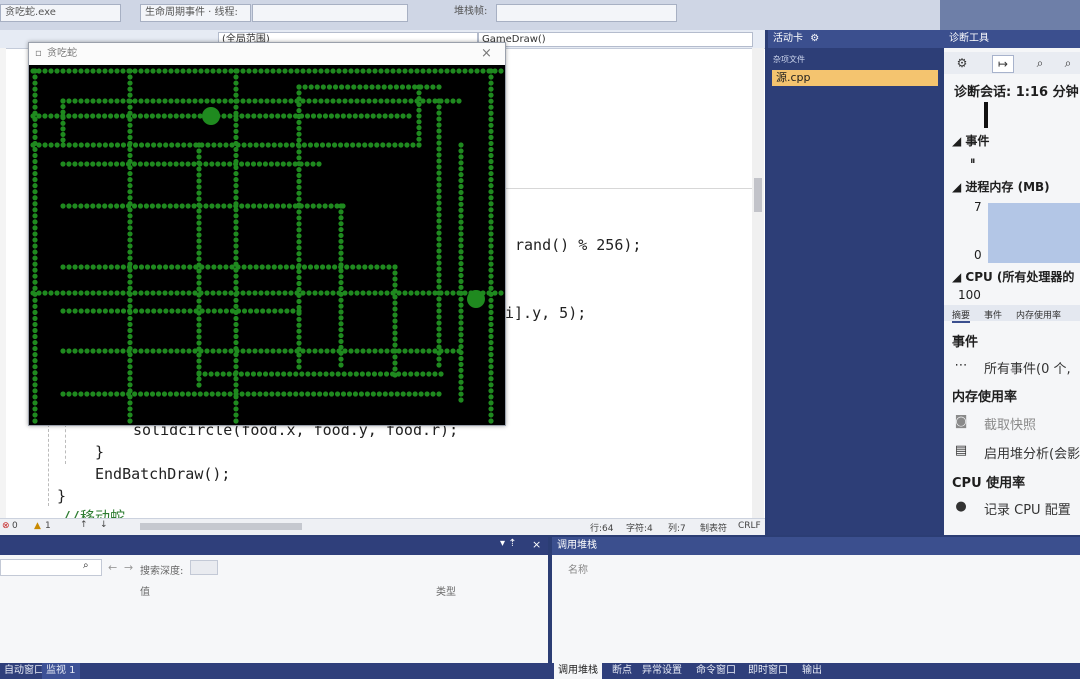 This screenshot has width=1080, height=679. Describe the element at coordinates (1068, 63) in the screenshot. I see `zoom-out-icon: ⌕` at that location.